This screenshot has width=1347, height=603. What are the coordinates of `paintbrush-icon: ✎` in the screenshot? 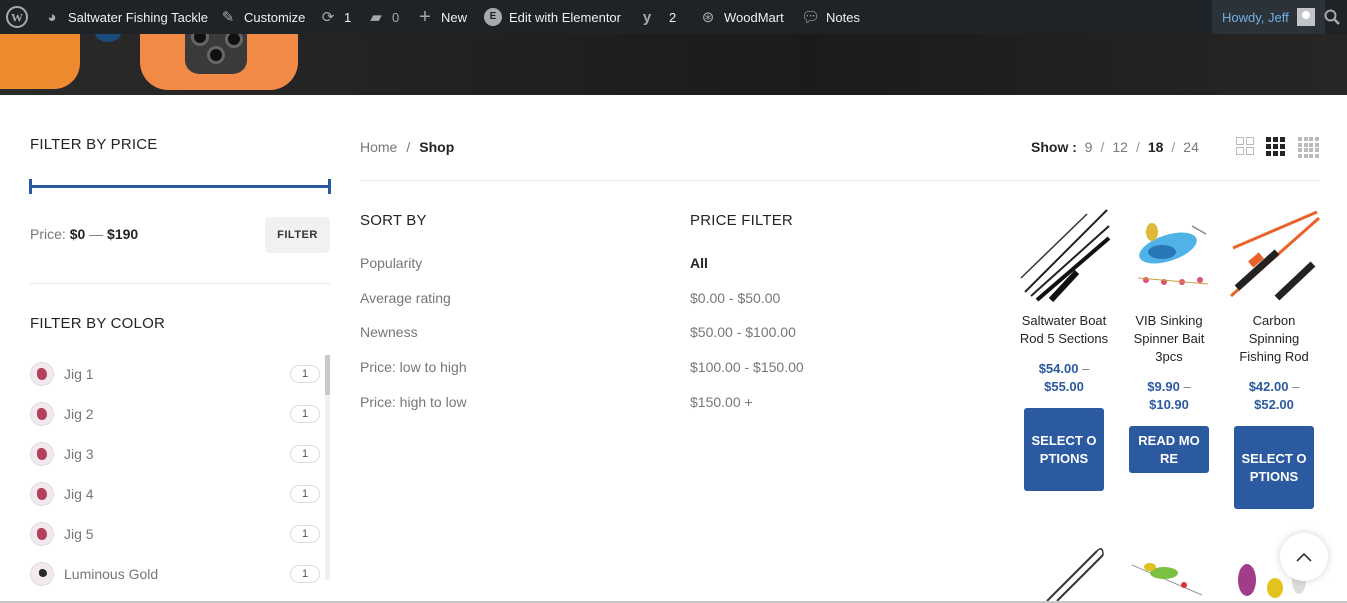 It's located at (228, 17).